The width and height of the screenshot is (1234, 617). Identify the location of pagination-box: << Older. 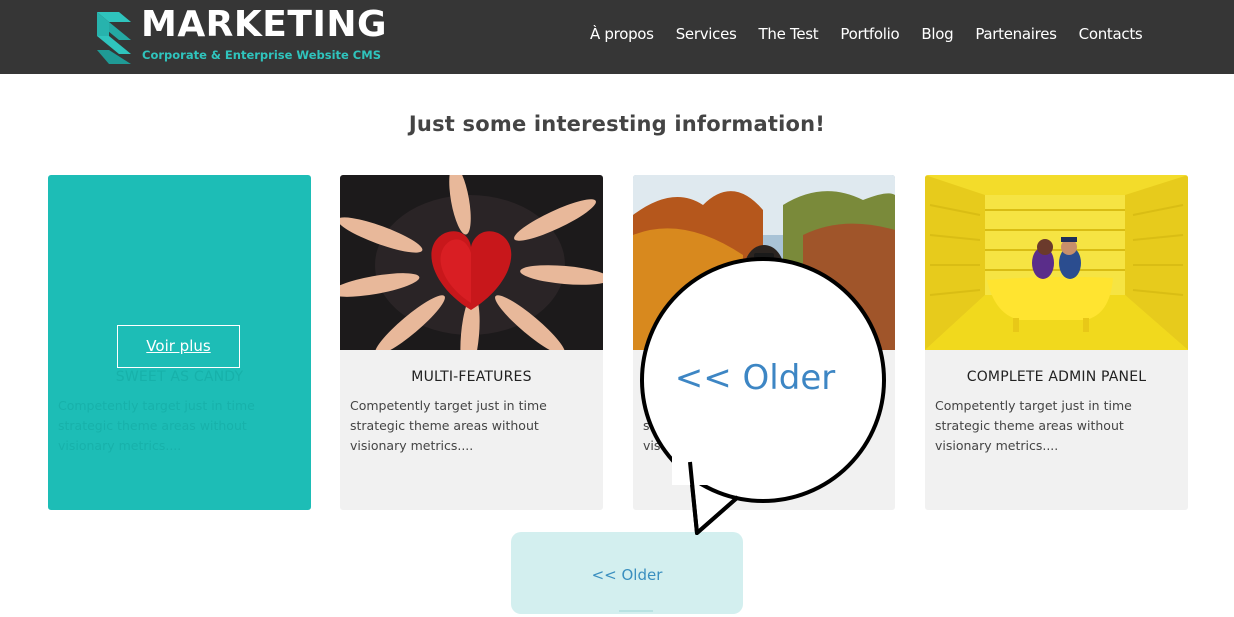
(627, 573).